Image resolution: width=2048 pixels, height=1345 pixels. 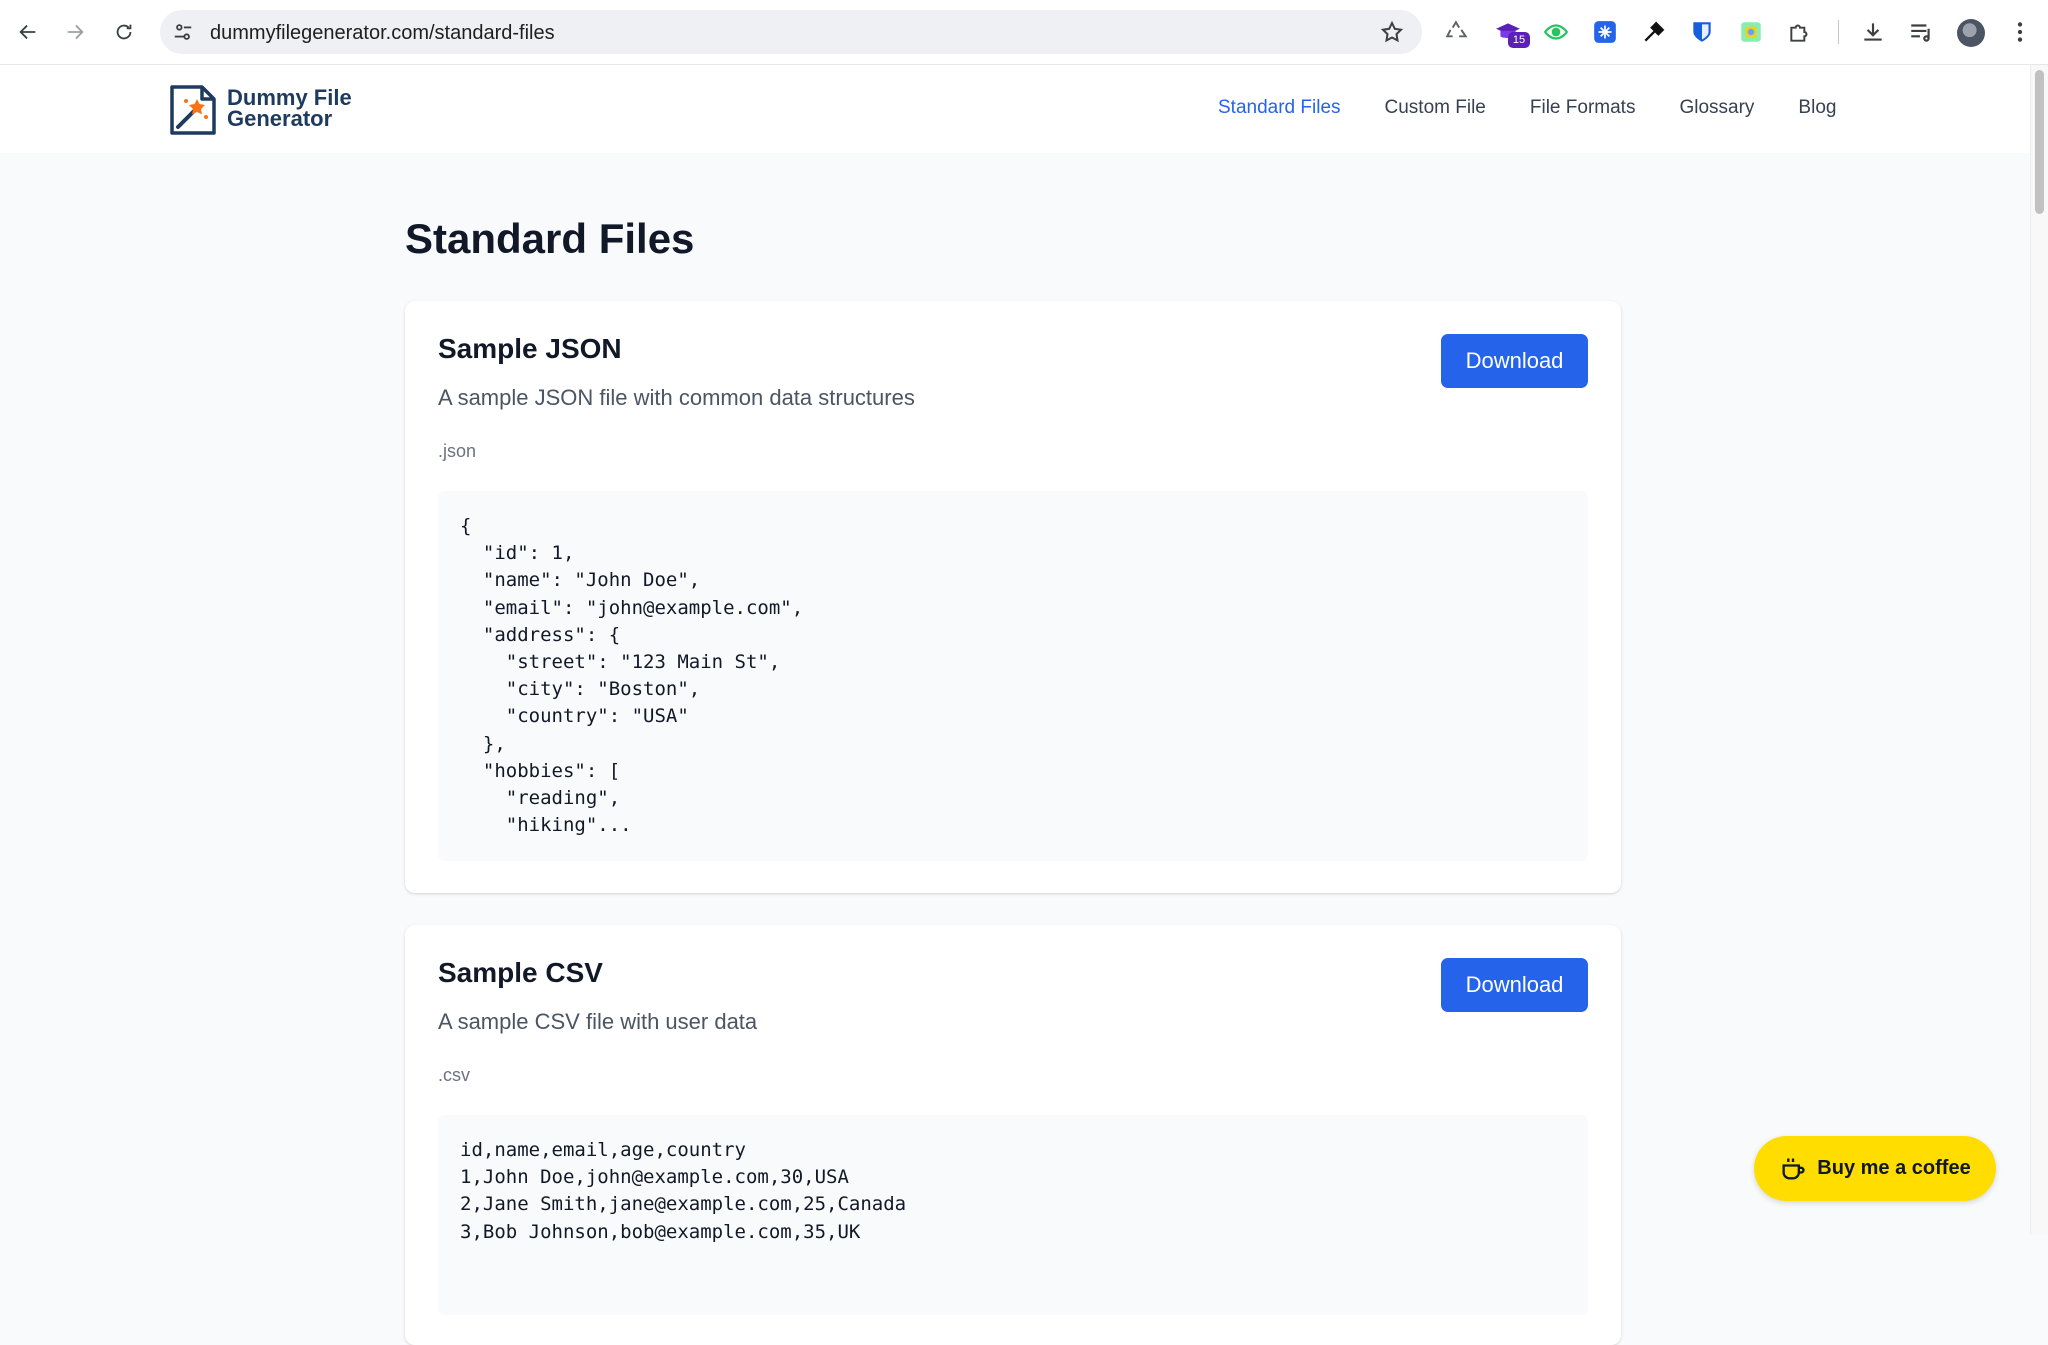 I want to click on coffee-button-label: Buy me a coffee, so click(x=1894, y=1168).